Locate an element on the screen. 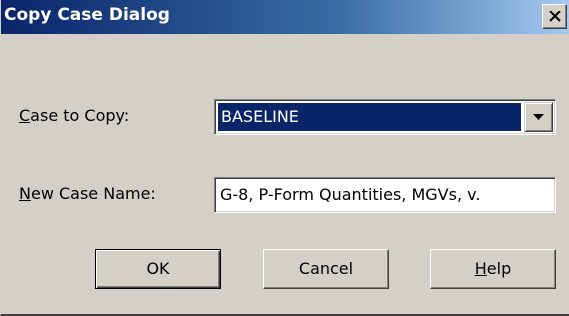  chevron-down-icon is located at coordinates (538, 117).